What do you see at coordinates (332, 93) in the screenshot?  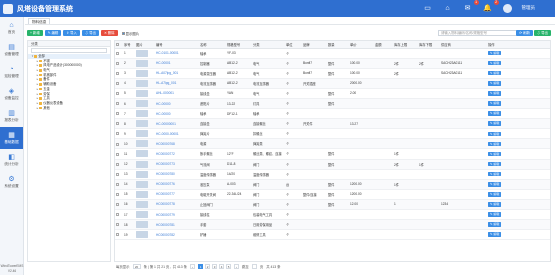 I see `table-row: 5 AHL-000001 接线盒 YAN 电气个 整件 2.00 ✎ 编辑` at bounding box center [332, 93].